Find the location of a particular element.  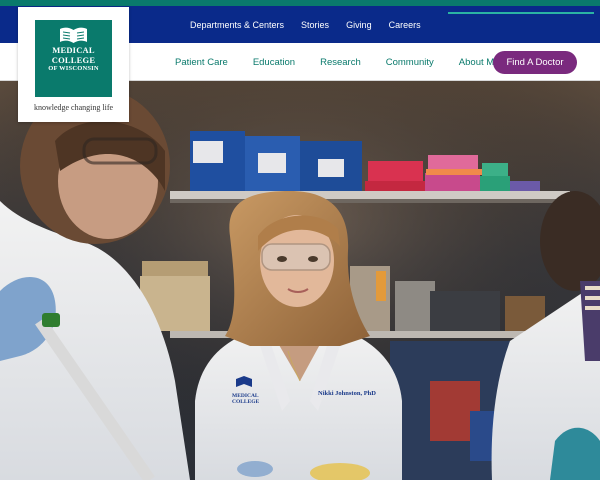

utility-link-giving: Giving is located at coordinates (359, 25).